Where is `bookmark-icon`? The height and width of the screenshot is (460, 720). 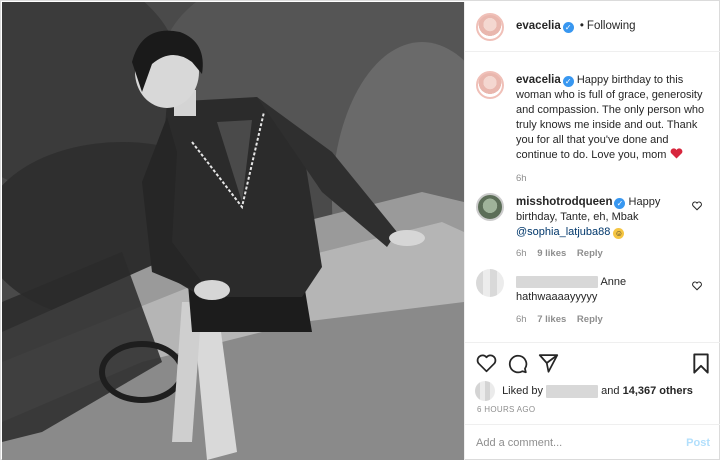 bookmark-icon is located at coordinates (701, 363).